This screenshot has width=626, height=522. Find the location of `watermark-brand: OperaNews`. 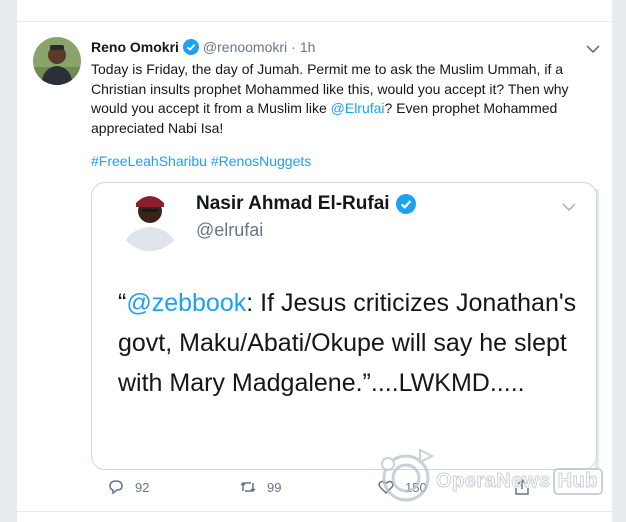

watermark-brand: OperaNews is located at coordinates (493, 481).